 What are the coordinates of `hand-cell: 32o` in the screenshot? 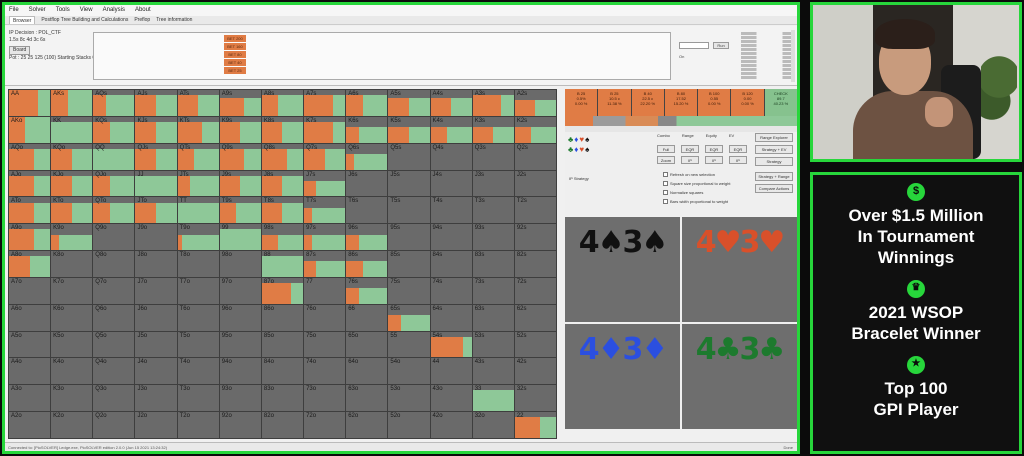 It's located at (493, 425).